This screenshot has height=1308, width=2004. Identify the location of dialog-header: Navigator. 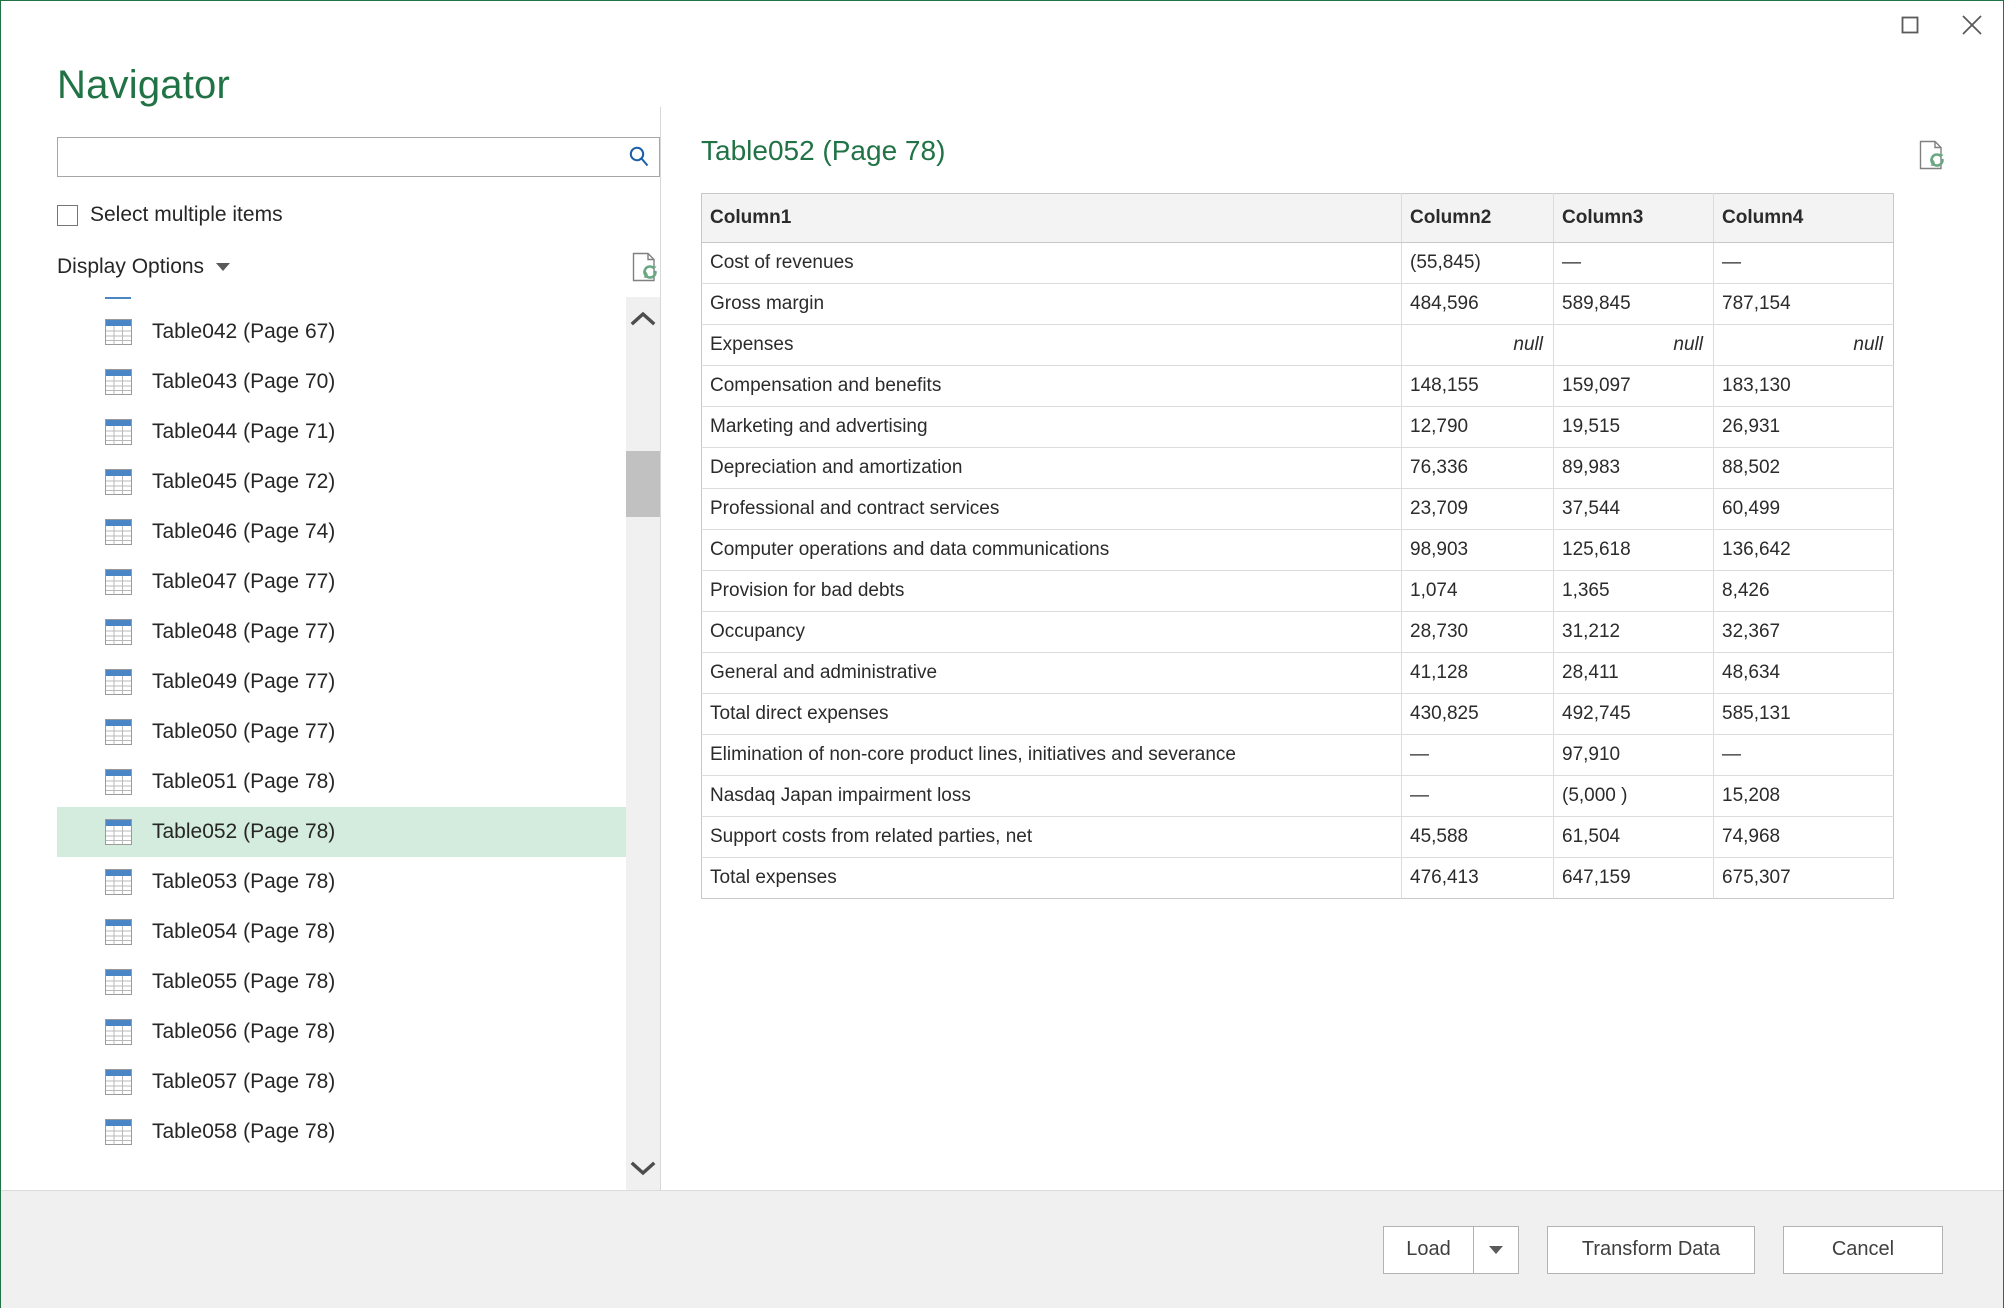
(1002, 78).